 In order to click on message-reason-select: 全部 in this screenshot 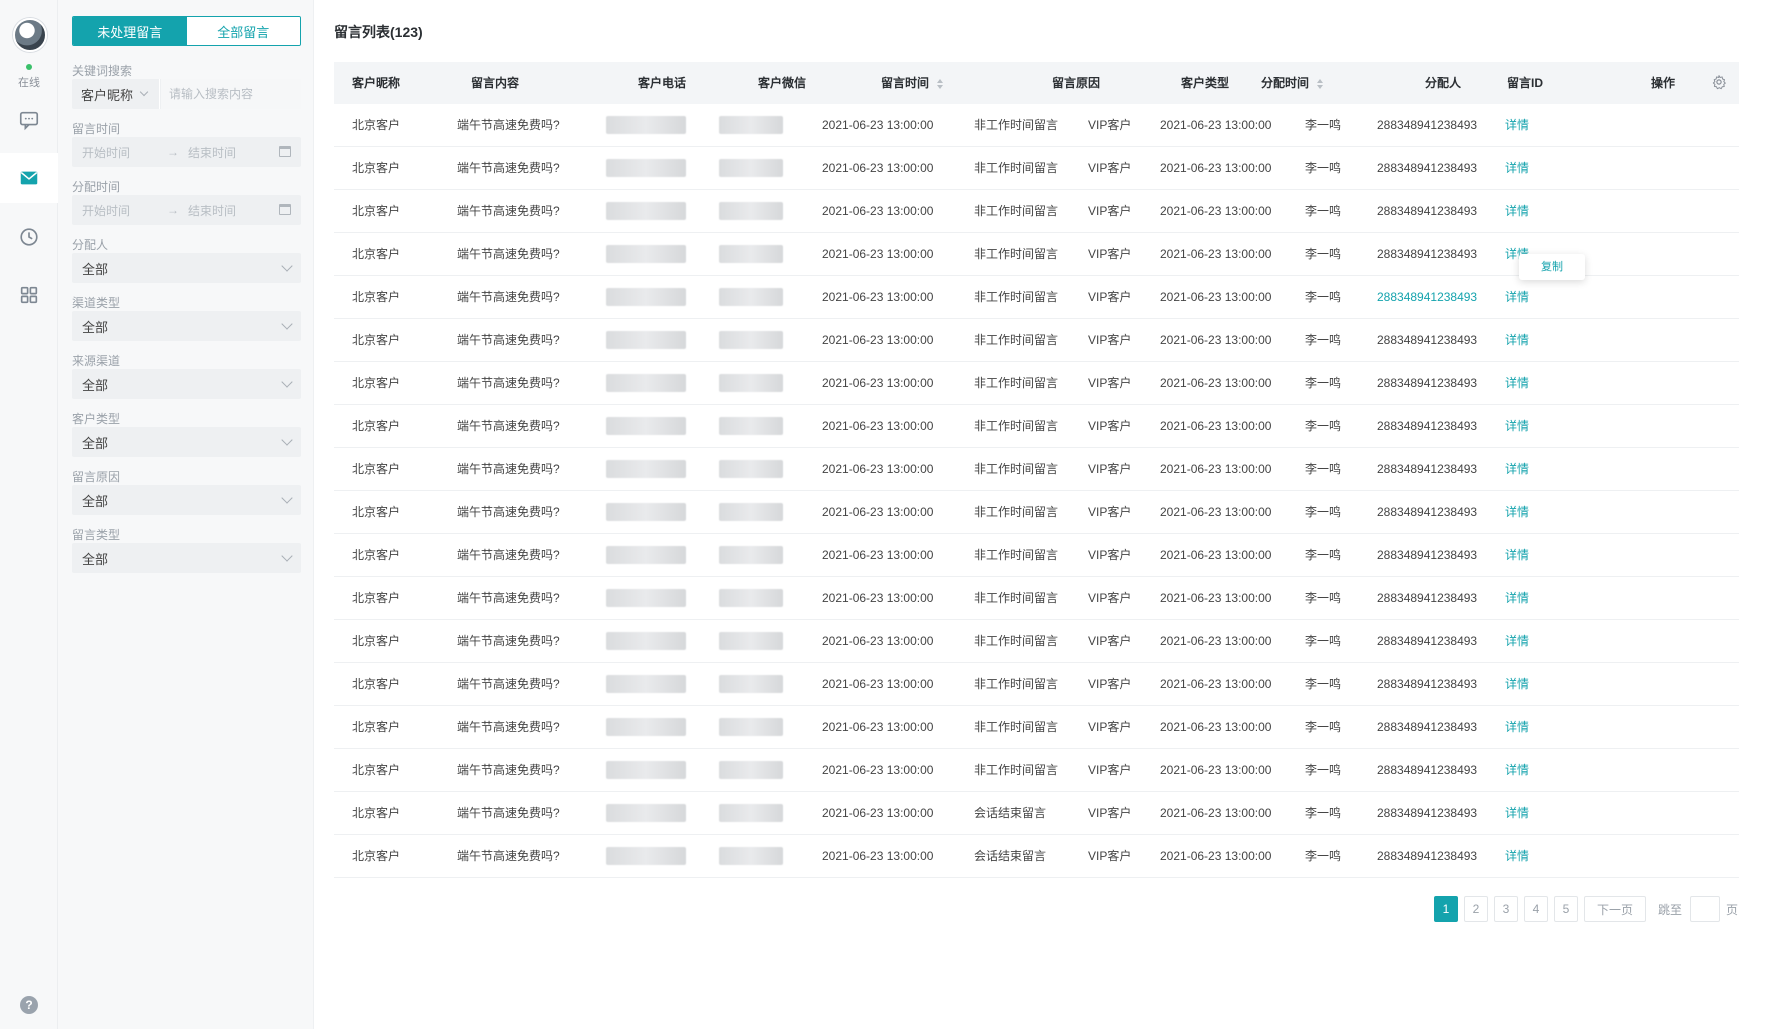, I will do `click(186, 500)`.